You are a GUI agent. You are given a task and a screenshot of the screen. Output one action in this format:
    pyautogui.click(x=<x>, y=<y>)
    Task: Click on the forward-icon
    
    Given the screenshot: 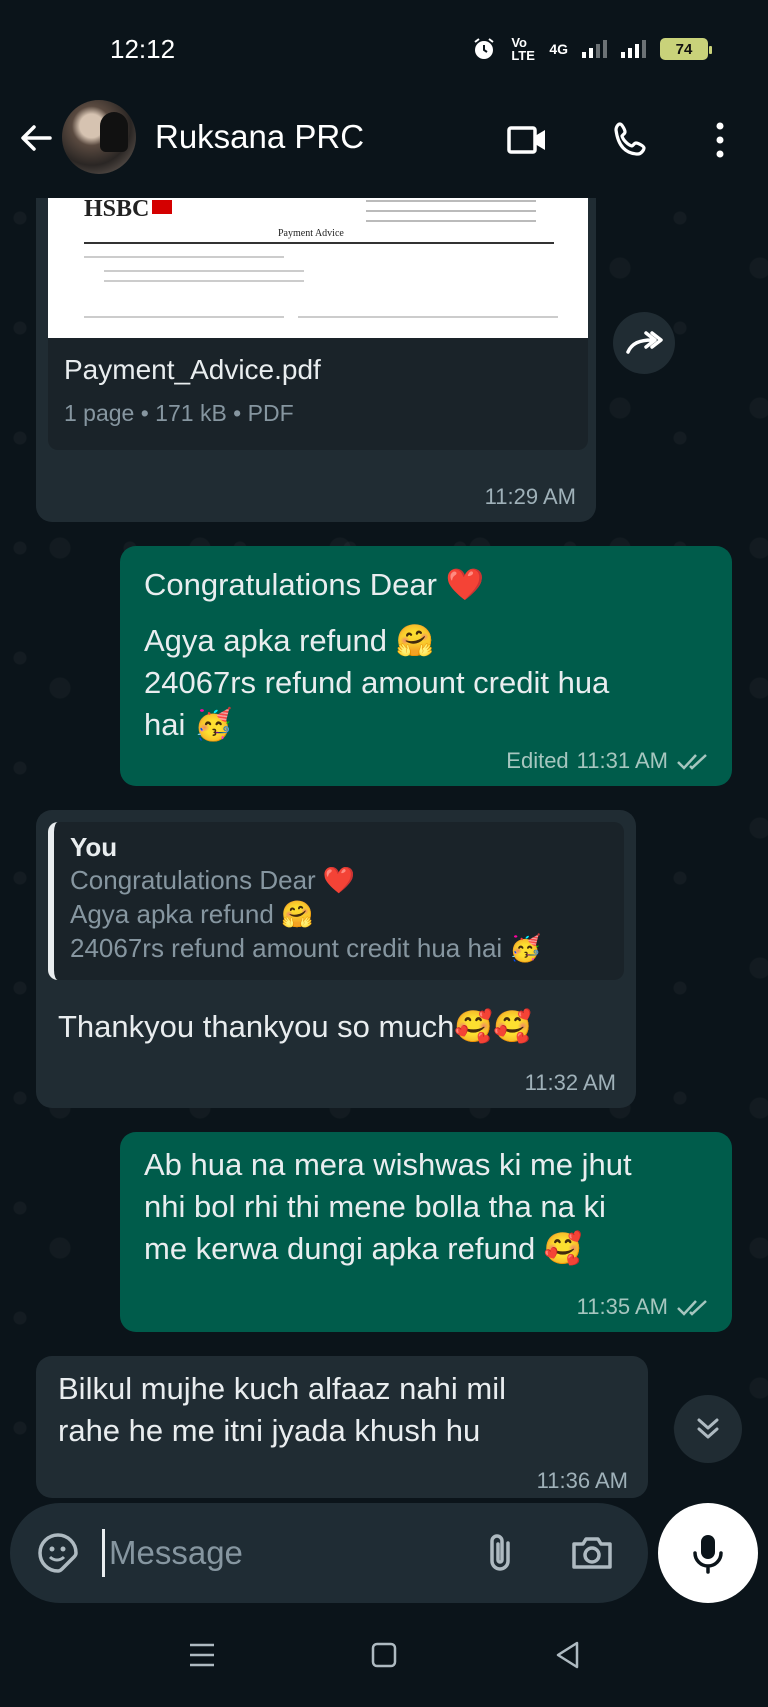 What is the action you would take?
    pyautogui.click(x=644, y=342)
    